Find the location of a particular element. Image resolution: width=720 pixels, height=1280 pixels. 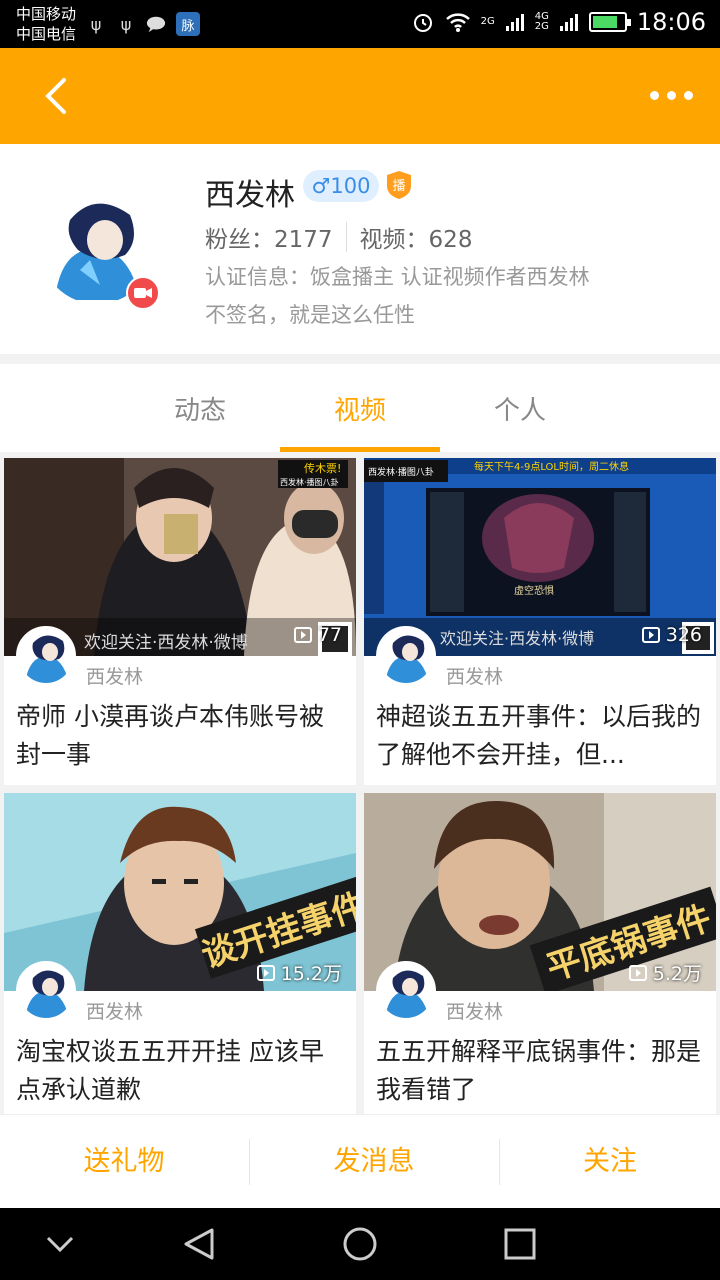

signature: 不签名，就是这么任性 is located at coordinates (310, 315).